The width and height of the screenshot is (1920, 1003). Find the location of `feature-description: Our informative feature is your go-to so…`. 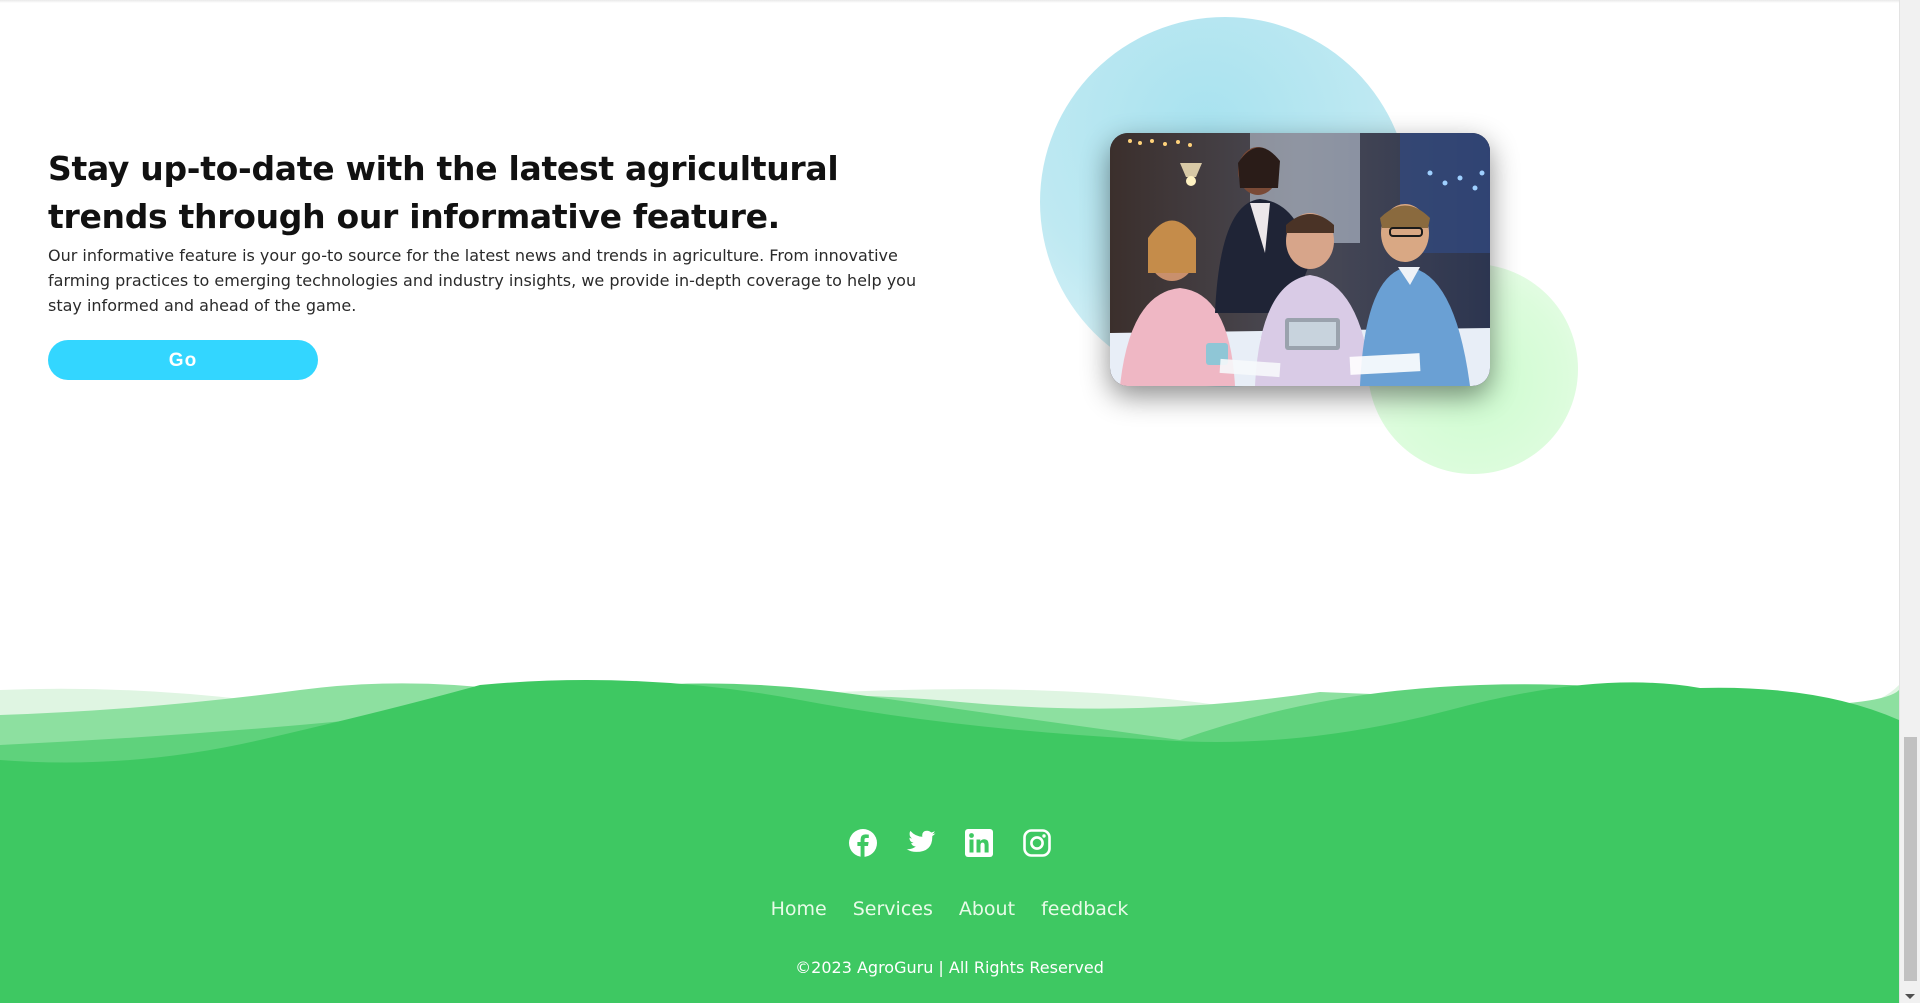

feature-description: Our informative feature is your go-to so… is located at coordinates (482, 280).